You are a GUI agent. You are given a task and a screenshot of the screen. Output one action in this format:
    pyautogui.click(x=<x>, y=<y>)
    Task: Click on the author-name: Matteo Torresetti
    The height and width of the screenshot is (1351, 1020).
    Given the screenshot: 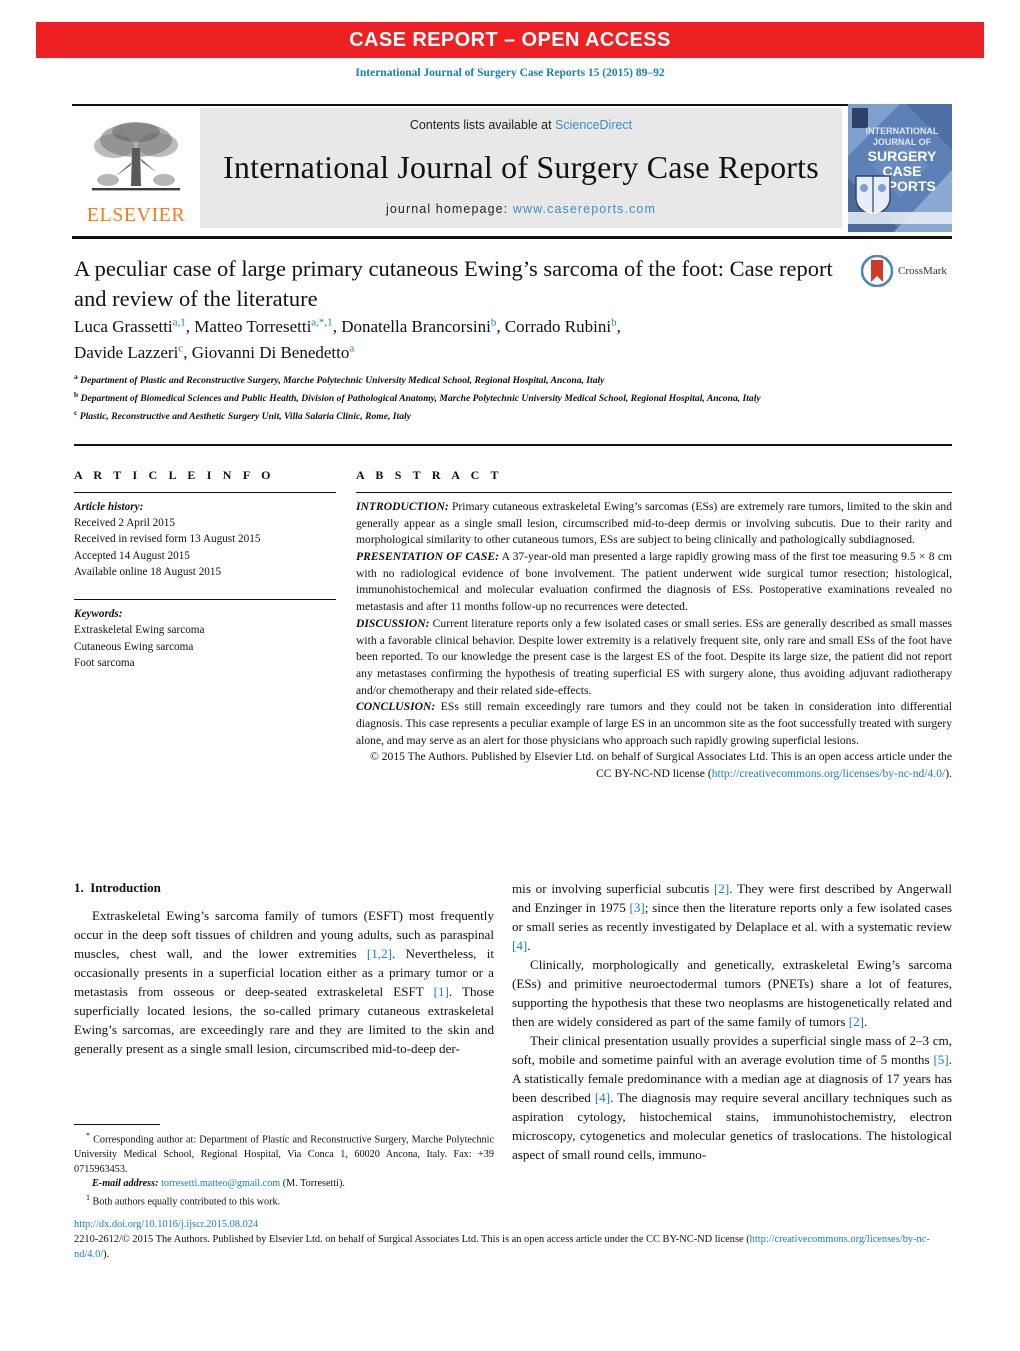 What is the action you would take?
    pyautogui.click(x=253, y=326)
    